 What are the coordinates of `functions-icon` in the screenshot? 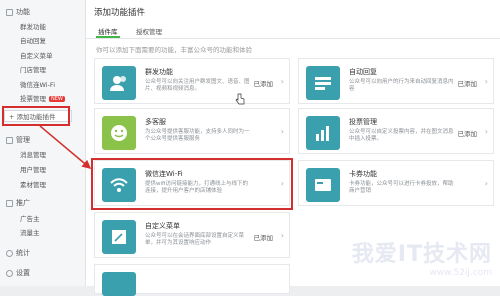 It's located at (9, 12).